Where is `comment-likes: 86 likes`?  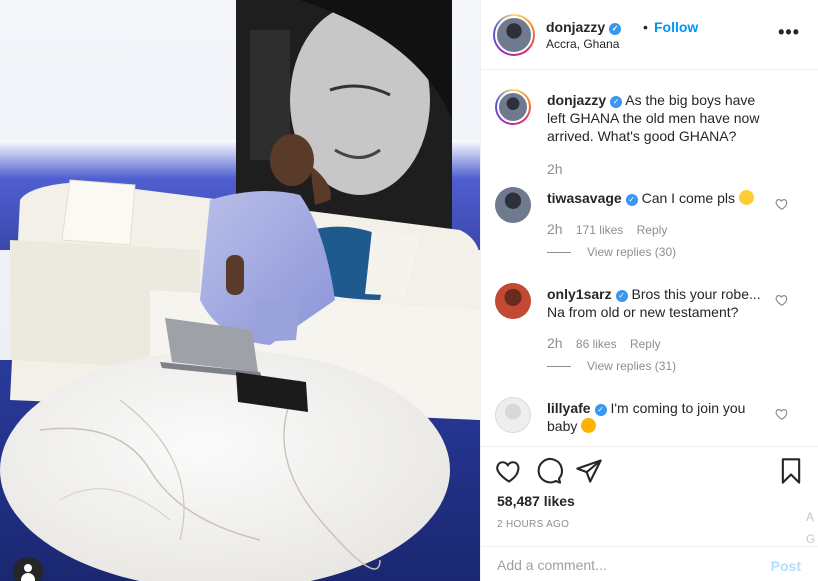
comment-likes: 86 likes is located at coordinates (596, 344).